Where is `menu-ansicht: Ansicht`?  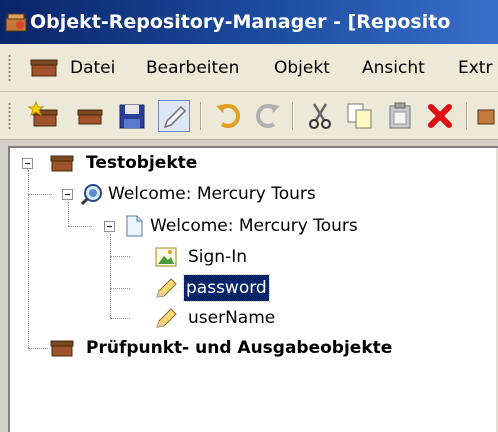
menu-ansicht: Ansicht is located at coordinates (393, 67).